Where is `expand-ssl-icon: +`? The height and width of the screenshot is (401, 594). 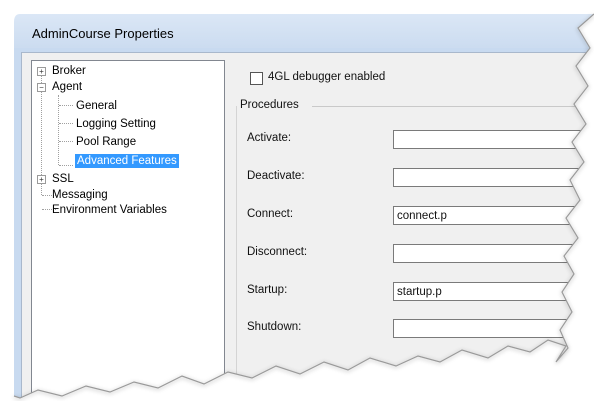
expand-ssl-icon: + is located at coordinates (41, 179).